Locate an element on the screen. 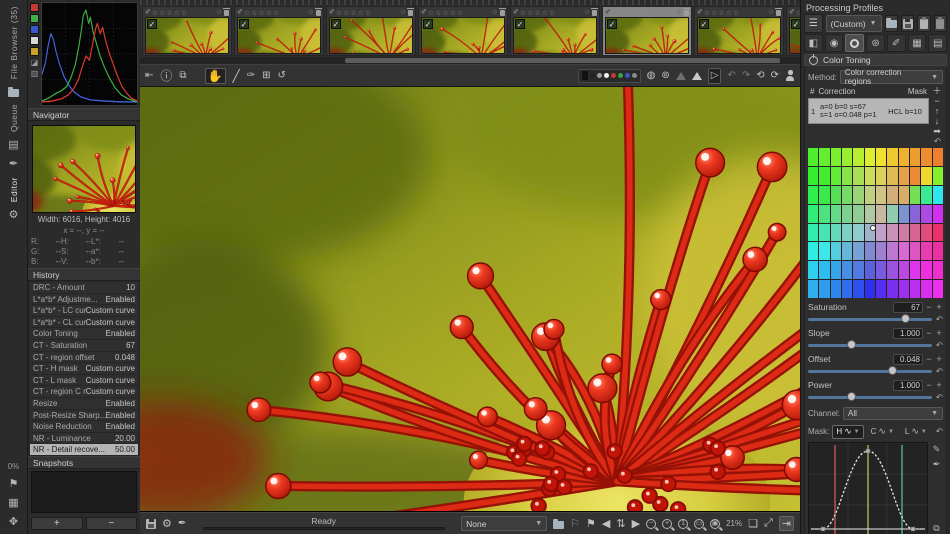  history-row: L*a*b* - CL curveCustom curve is located at coordinates (84, 322).